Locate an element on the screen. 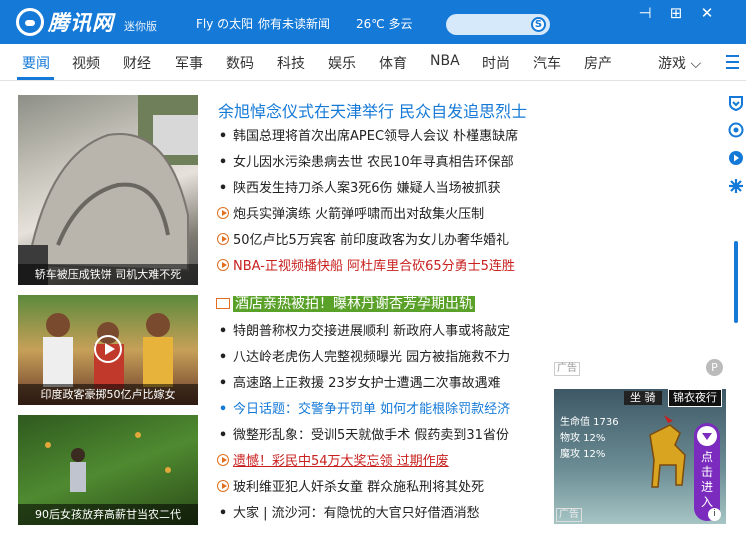 The width and height of the screenshot is (746, 534). unread-news-link: 你有未读新闻 is located at coordinates (294, 23).